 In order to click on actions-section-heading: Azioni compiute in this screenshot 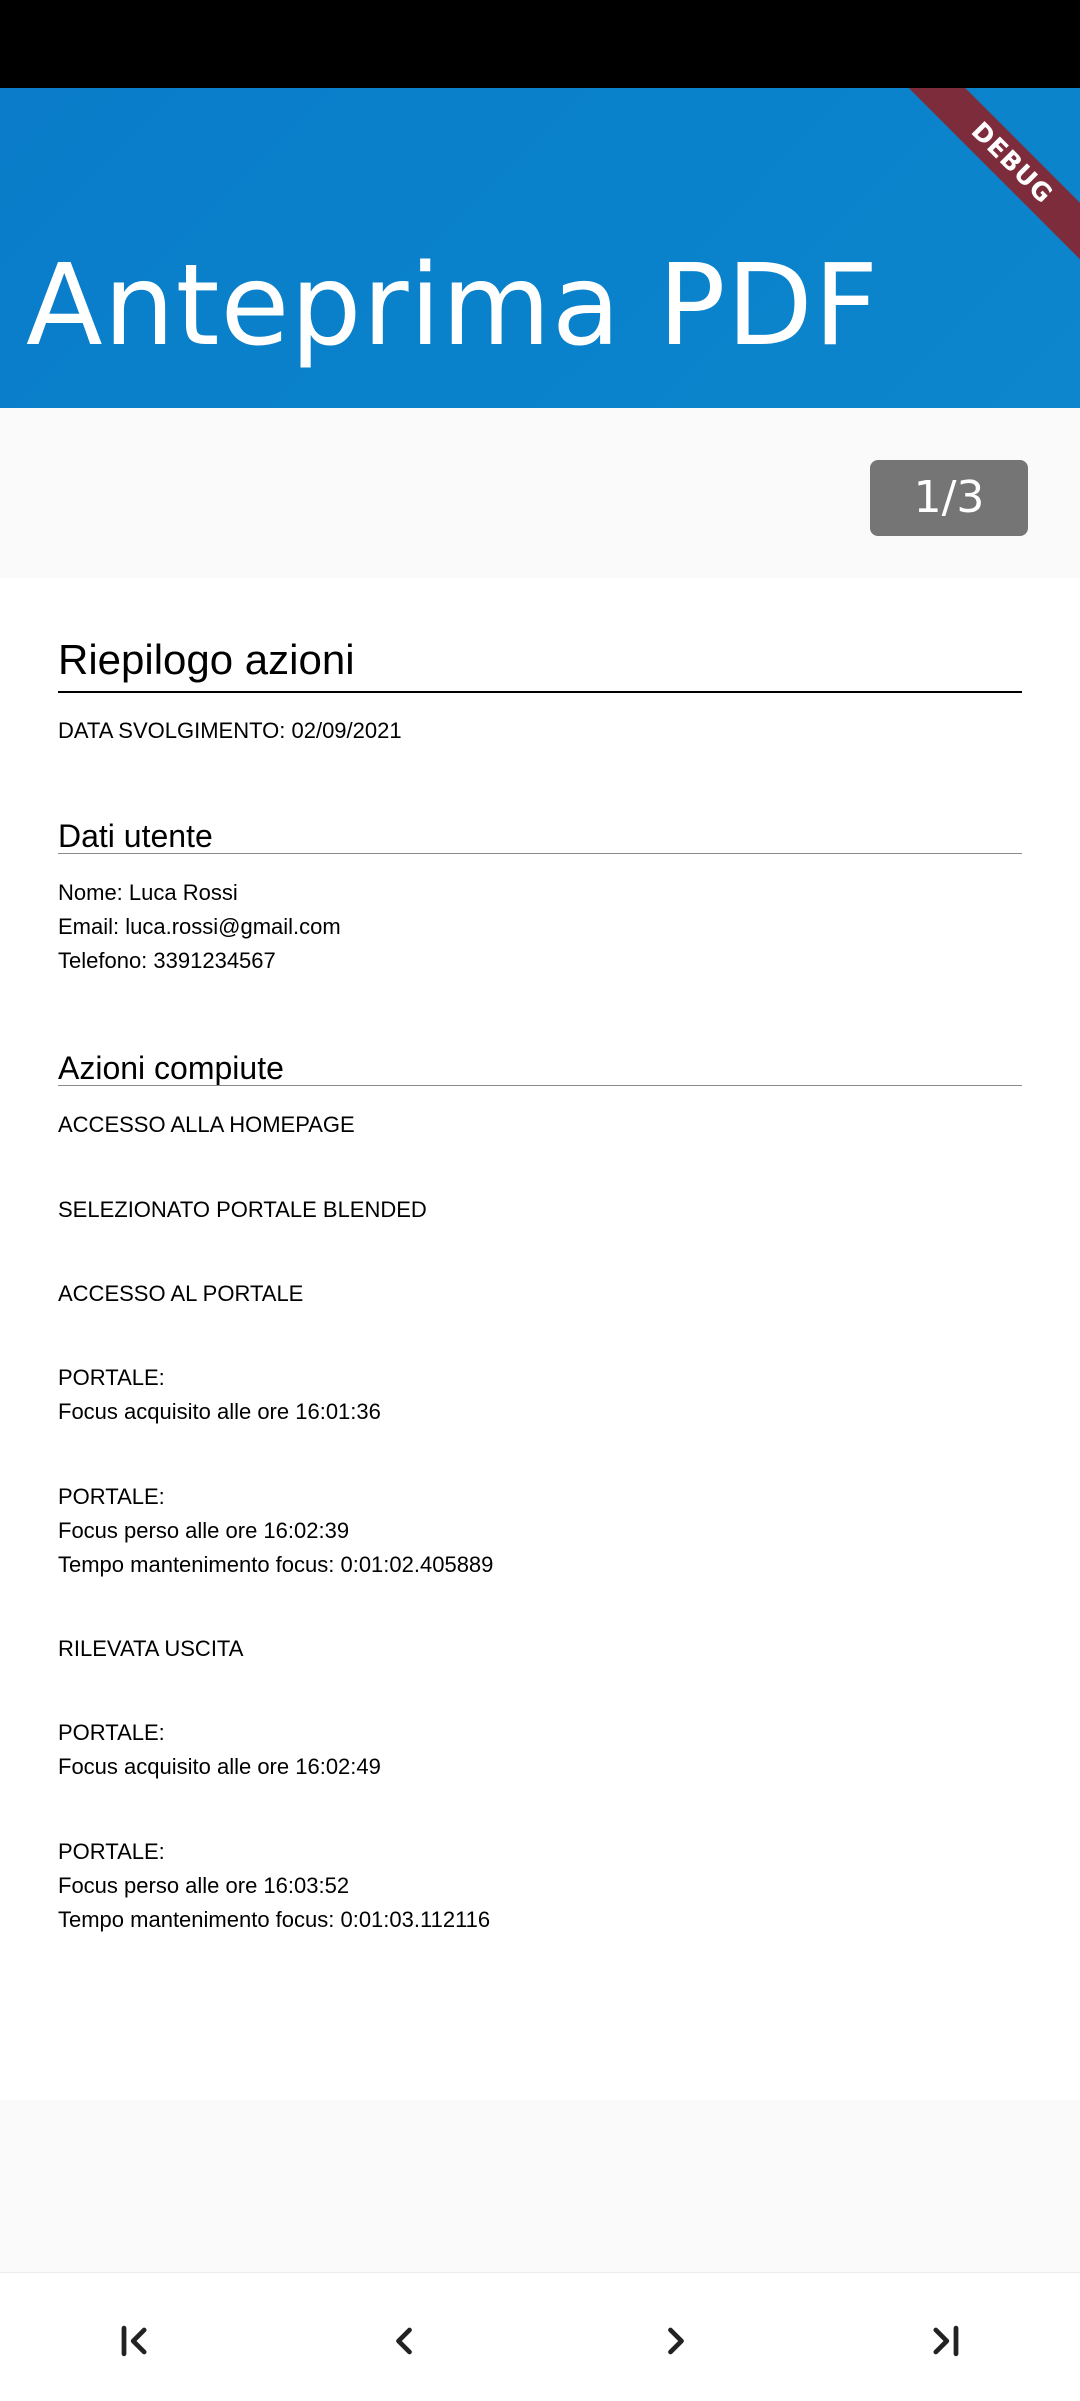, I will do `click(171, 1068)`.